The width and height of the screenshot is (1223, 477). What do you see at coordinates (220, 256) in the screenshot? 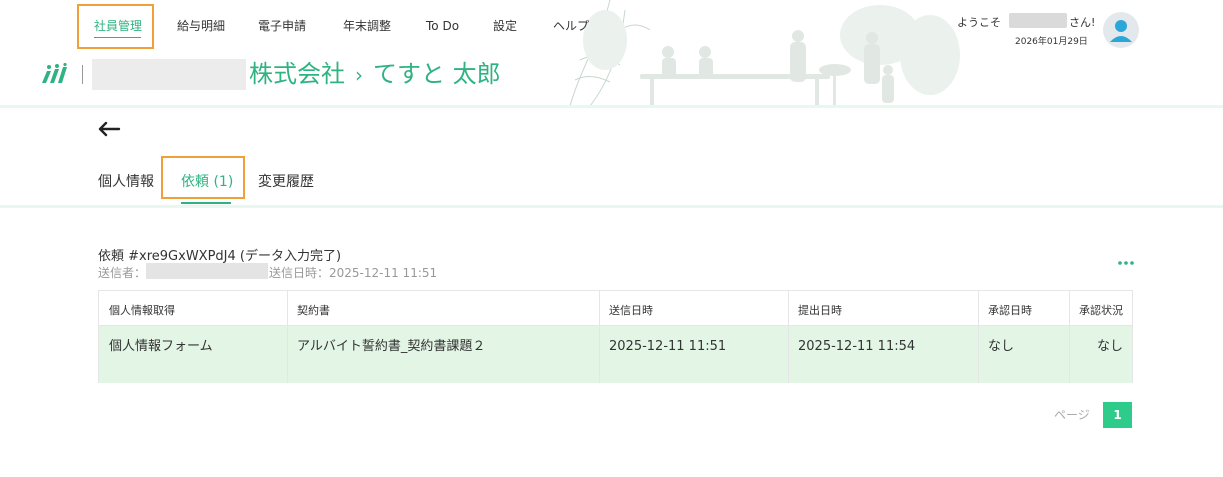
I see `request-title: 依頼 #xre9GxWXPdJ4 (データ入力完了)` at bounding box center [220, 256].